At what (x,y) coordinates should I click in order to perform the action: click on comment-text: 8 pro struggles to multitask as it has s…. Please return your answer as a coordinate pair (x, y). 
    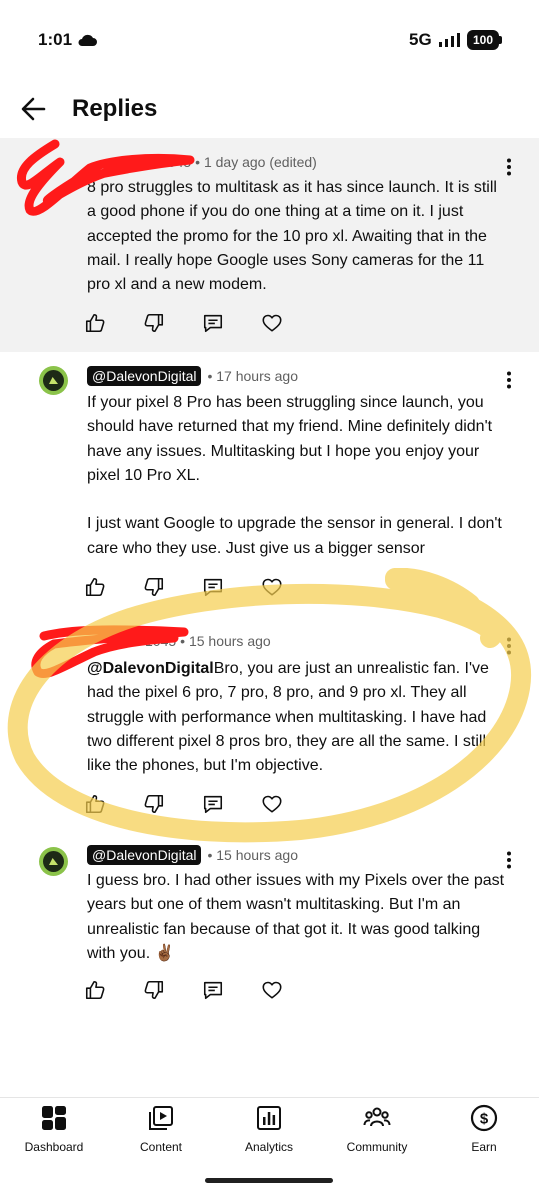
    Looking at the image, I should click on (294, 236).